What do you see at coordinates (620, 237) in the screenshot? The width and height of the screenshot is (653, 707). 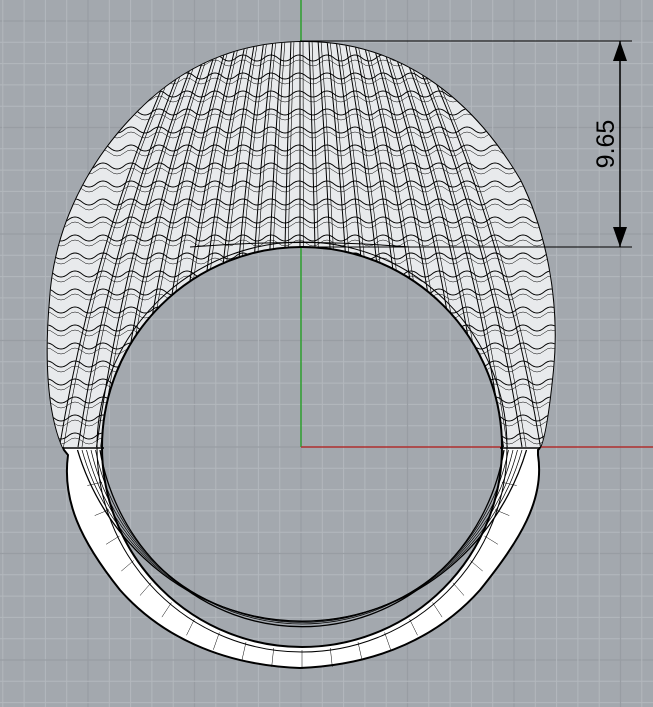 I see `dimension-arrow-bottom` at bounding box center [620, 237].